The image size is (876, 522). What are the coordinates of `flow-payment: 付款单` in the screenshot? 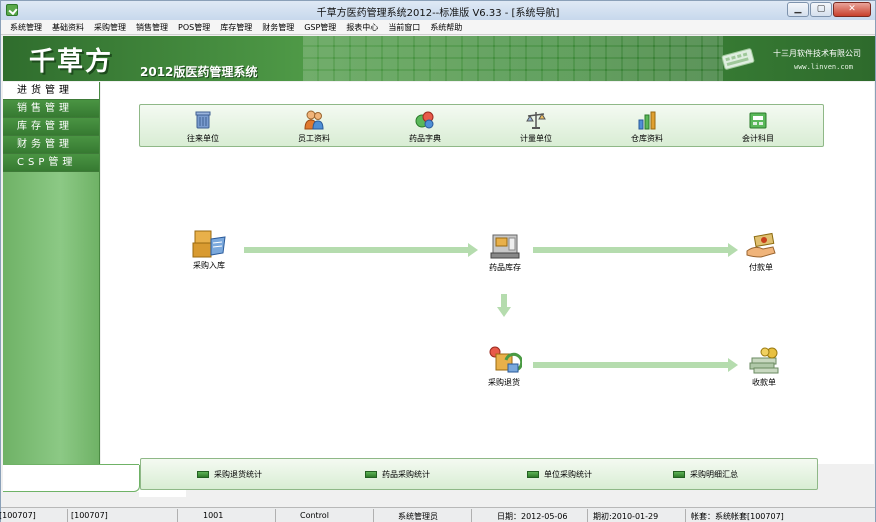 It's located at (761, 251).